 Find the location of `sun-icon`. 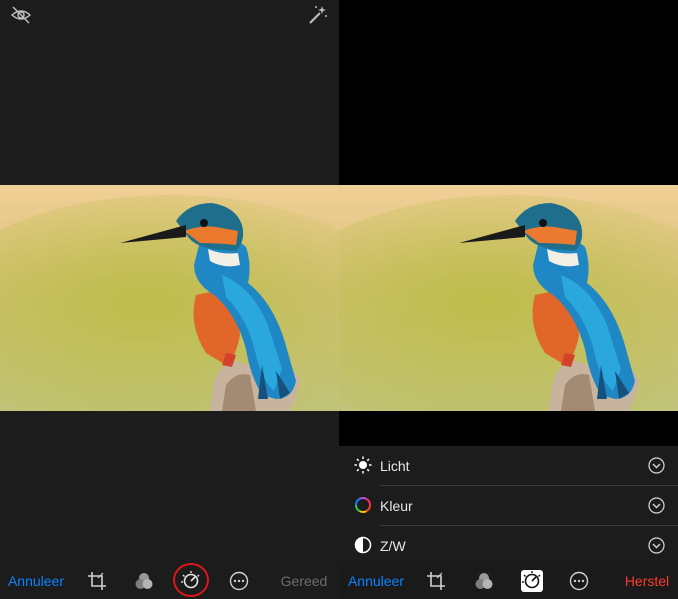

sun-icon is located at coordinates (363, 465).